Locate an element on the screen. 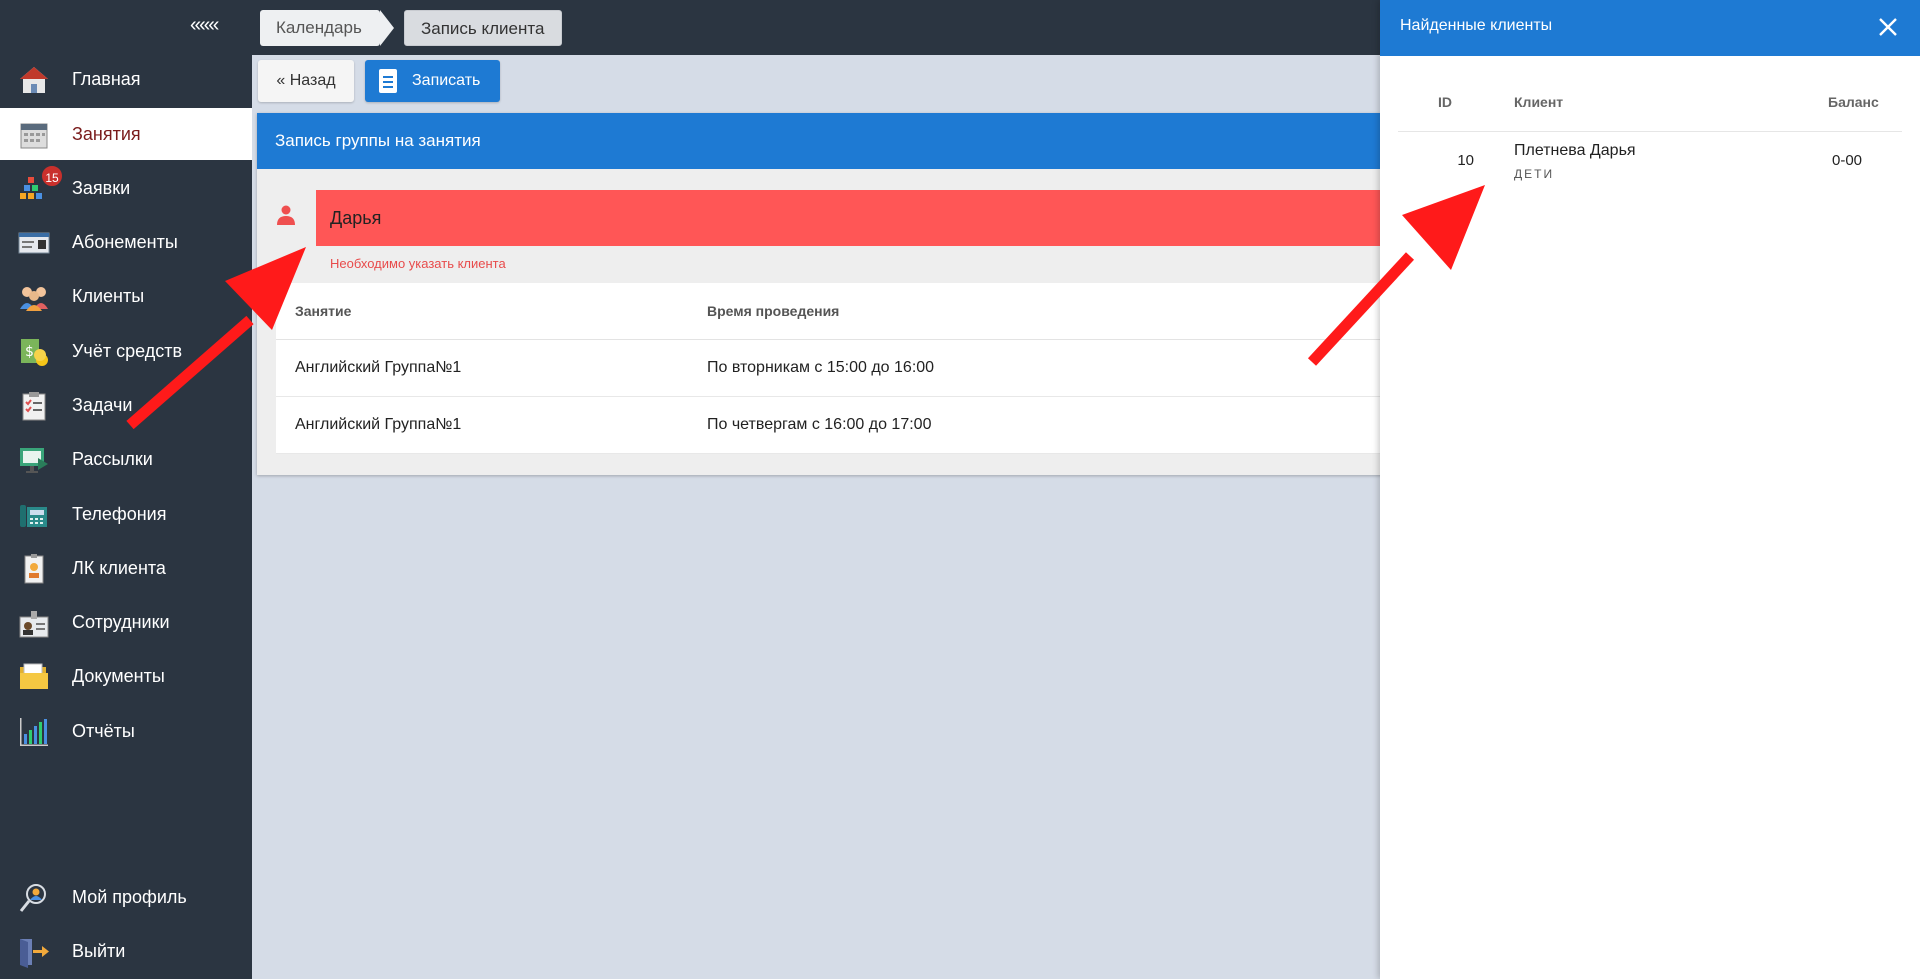 The height and width of the screenshot is (979, 1920). sidebar-item-home: Главная is located at coordinates (126, 79).